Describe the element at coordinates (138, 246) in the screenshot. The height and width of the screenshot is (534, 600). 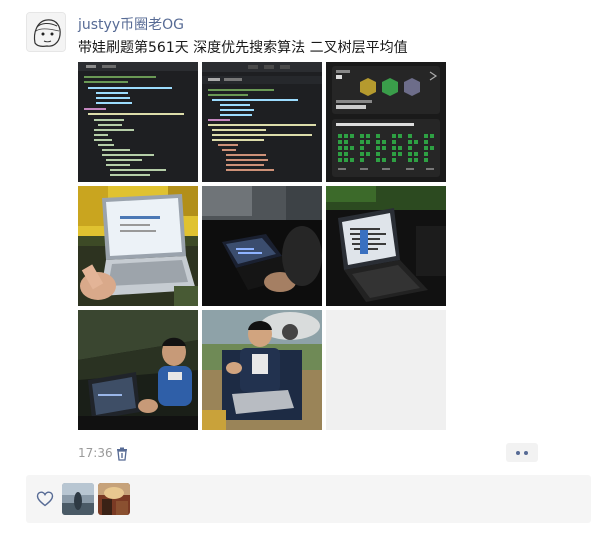
I see `photo-laptop-on-lap` at that location.